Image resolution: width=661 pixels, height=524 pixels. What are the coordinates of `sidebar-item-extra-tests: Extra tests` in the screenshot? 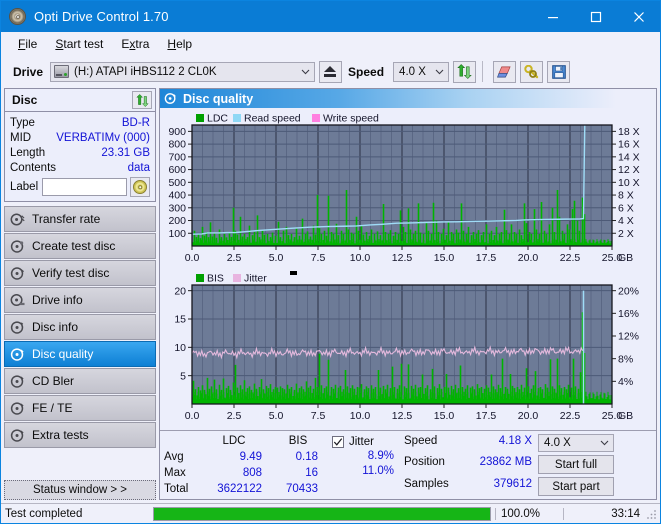 It's located at (80, 435).